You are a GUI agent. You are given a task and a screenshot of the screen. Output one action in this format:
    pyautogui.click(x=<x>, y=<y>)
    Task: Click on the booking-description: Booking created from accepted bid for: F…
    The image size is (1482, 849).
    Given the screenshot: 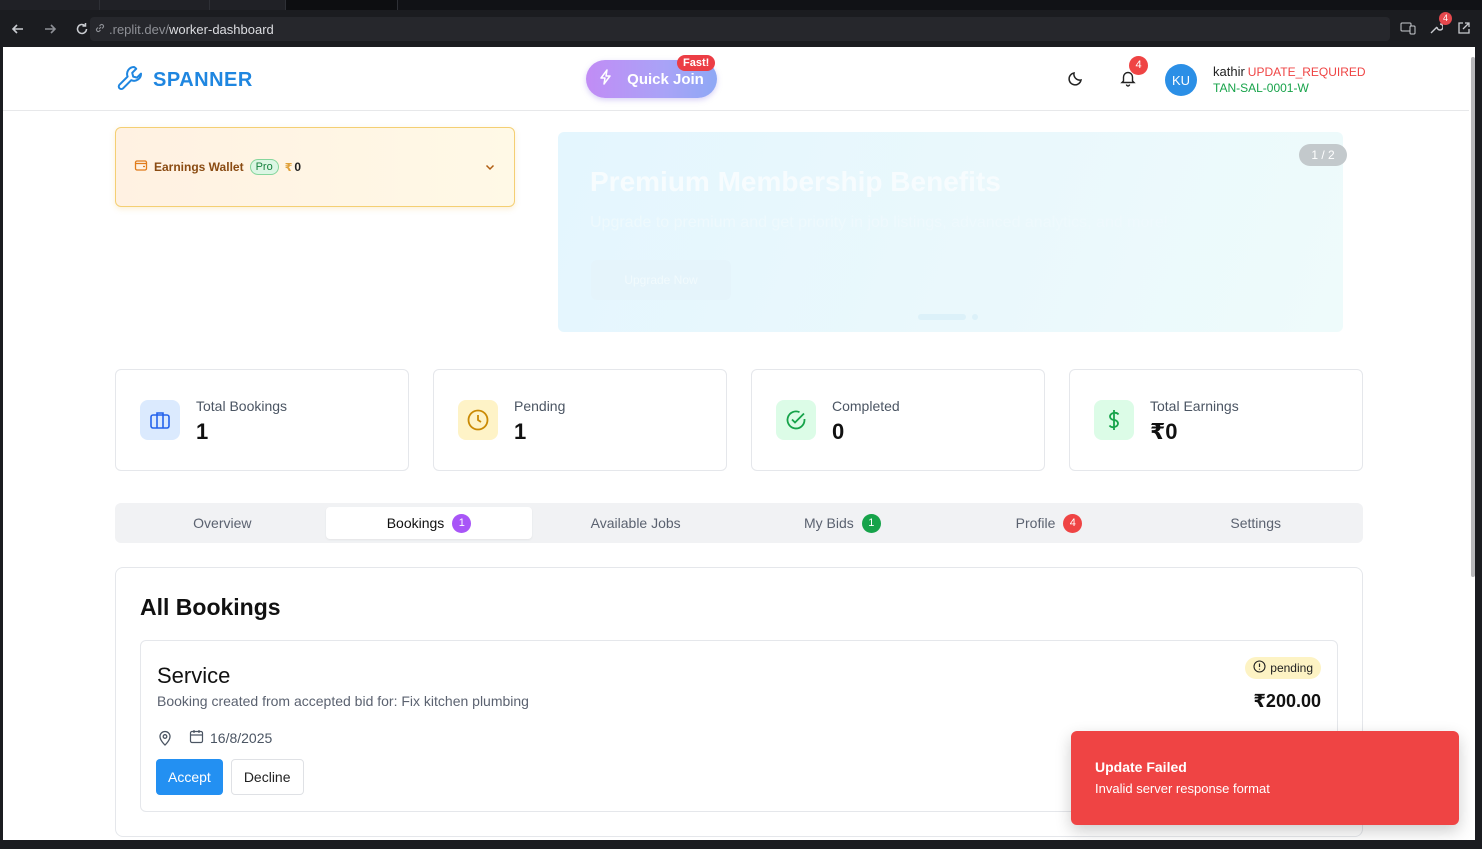 What is the action you would take?
    pyautogui.click(x=343, y=701)
    